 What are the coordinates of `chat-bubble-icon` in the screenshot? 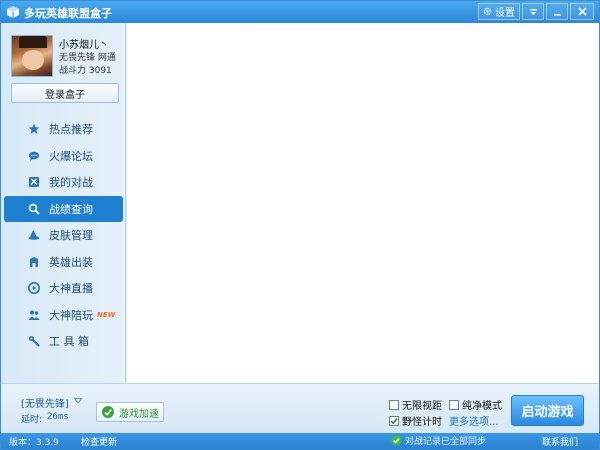 It's located at (34, 156).